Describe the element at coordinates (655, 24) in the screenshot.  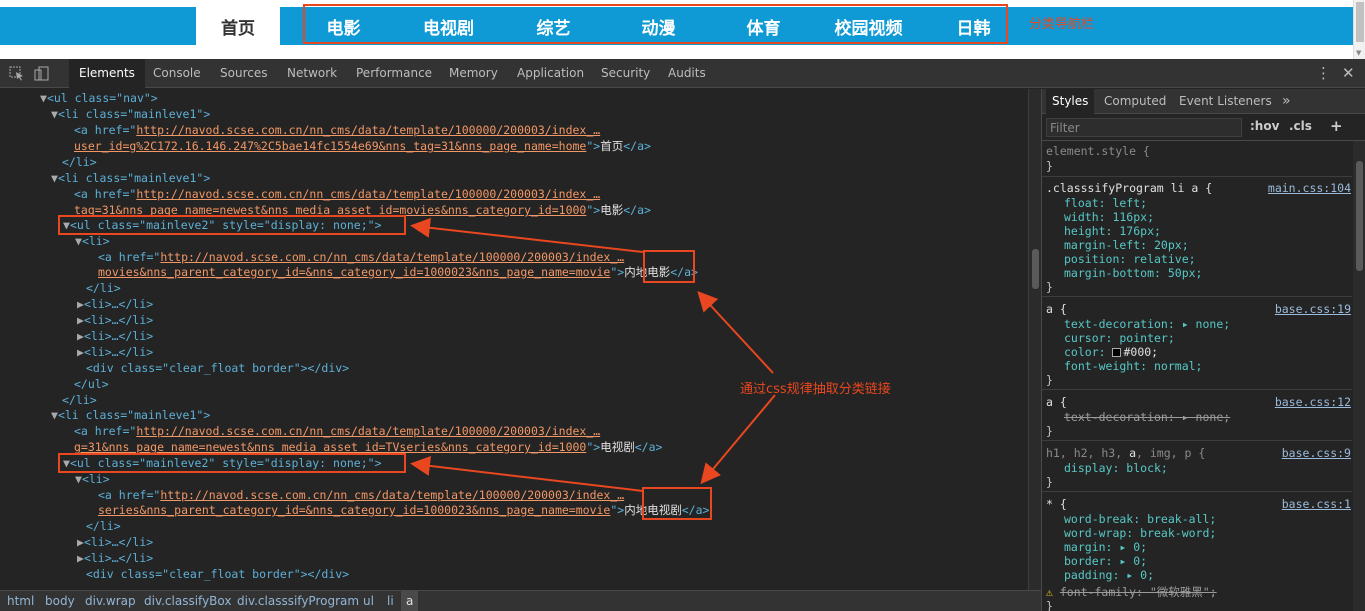
I see `nav-highlight-box` at that location.